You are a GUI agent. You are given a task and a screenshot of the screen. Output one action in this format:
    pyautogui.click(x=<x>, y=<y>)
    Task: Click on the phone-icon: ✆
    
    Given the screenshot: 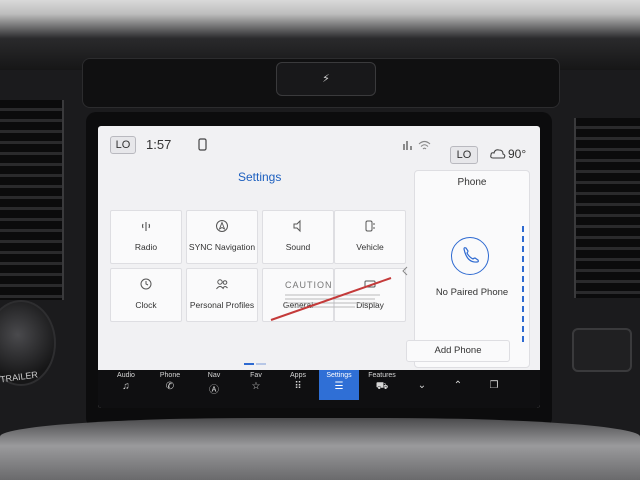 What is the action you would take?
    pyautogui.click(x=170, y=386)
    